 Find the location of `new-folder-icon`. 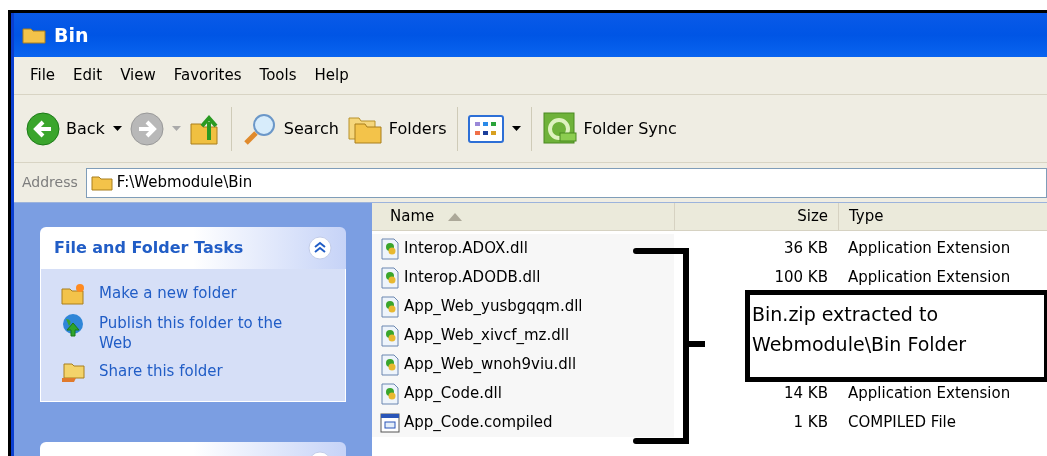

new-folder-icon is located at coordinates (73, 294).